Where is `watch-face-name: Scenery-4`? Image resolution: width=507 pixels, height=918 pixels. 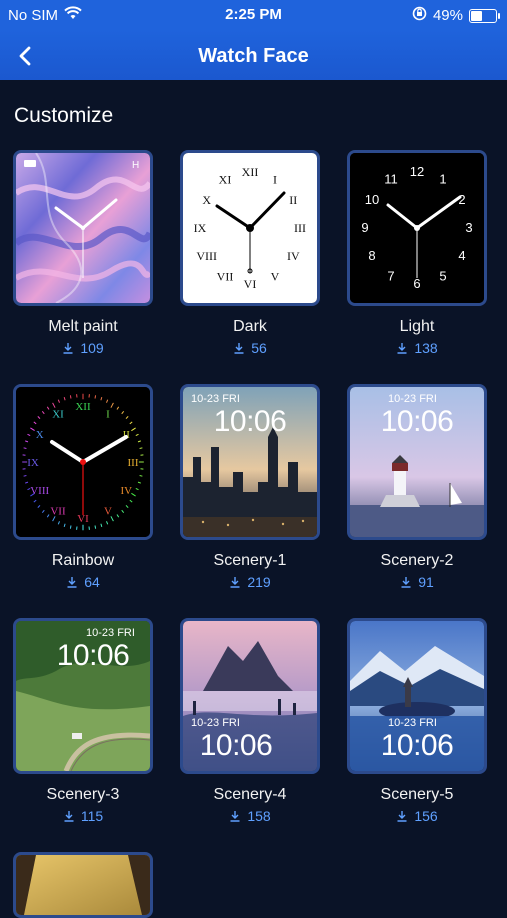 watch-face-name: Scenery-4 is located at coordinates (250, 795).